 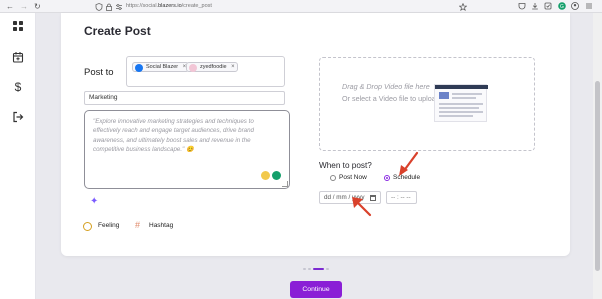 I want to click on post-now-label: Post Now, so click(x=353, y=177).